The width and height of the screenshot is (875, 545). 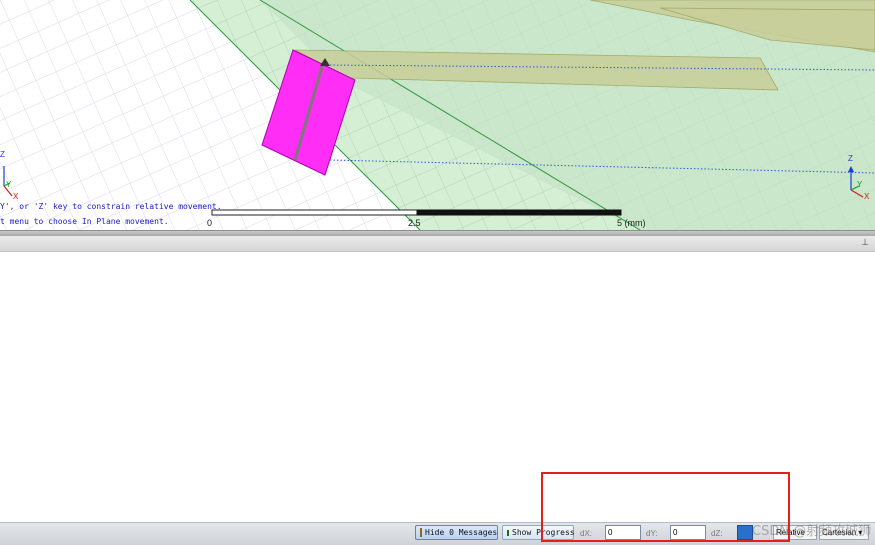 What do you see at coordinates (745, 532) in the screenshot?
I see `dz-field` at bounding box center [745, 532].